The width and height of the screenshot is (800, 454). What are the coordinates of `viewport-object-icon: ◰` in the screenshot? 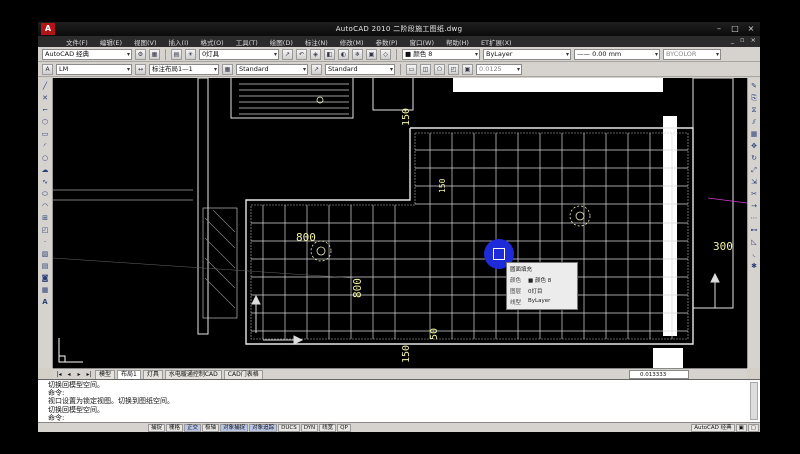 It's located at (453, 69).